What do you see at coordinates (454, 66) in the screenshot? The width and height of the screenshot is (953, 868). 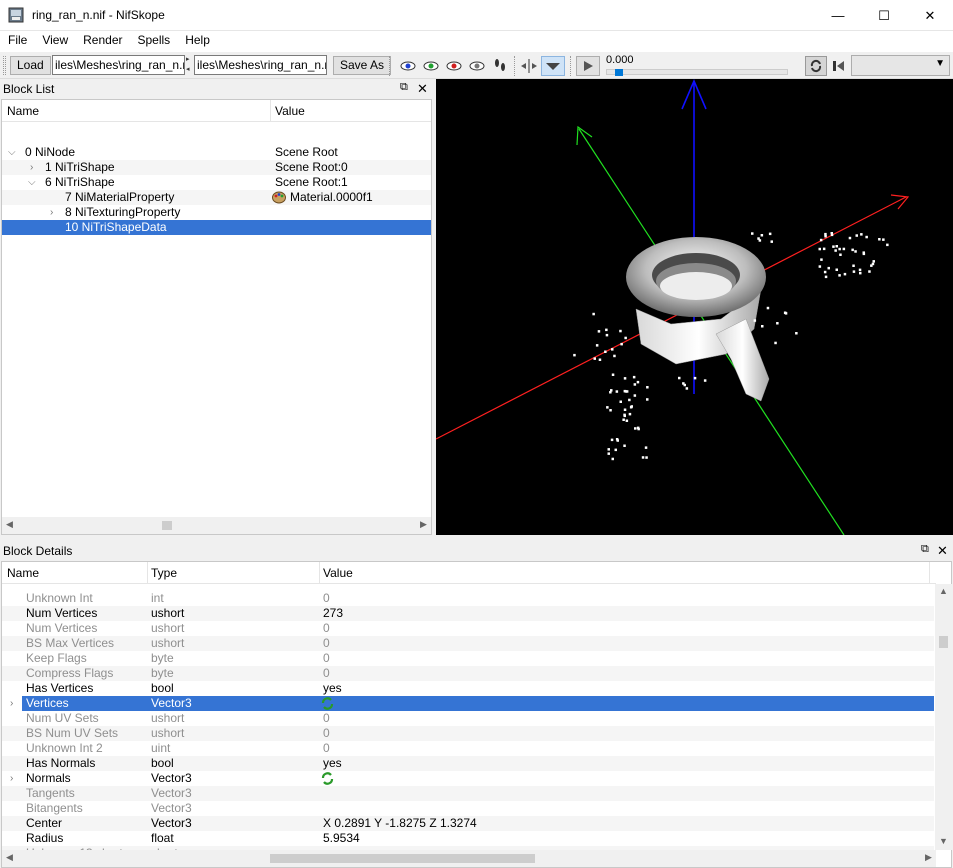 I see `view-red-eye-icon` at bounding box center [454, 66].